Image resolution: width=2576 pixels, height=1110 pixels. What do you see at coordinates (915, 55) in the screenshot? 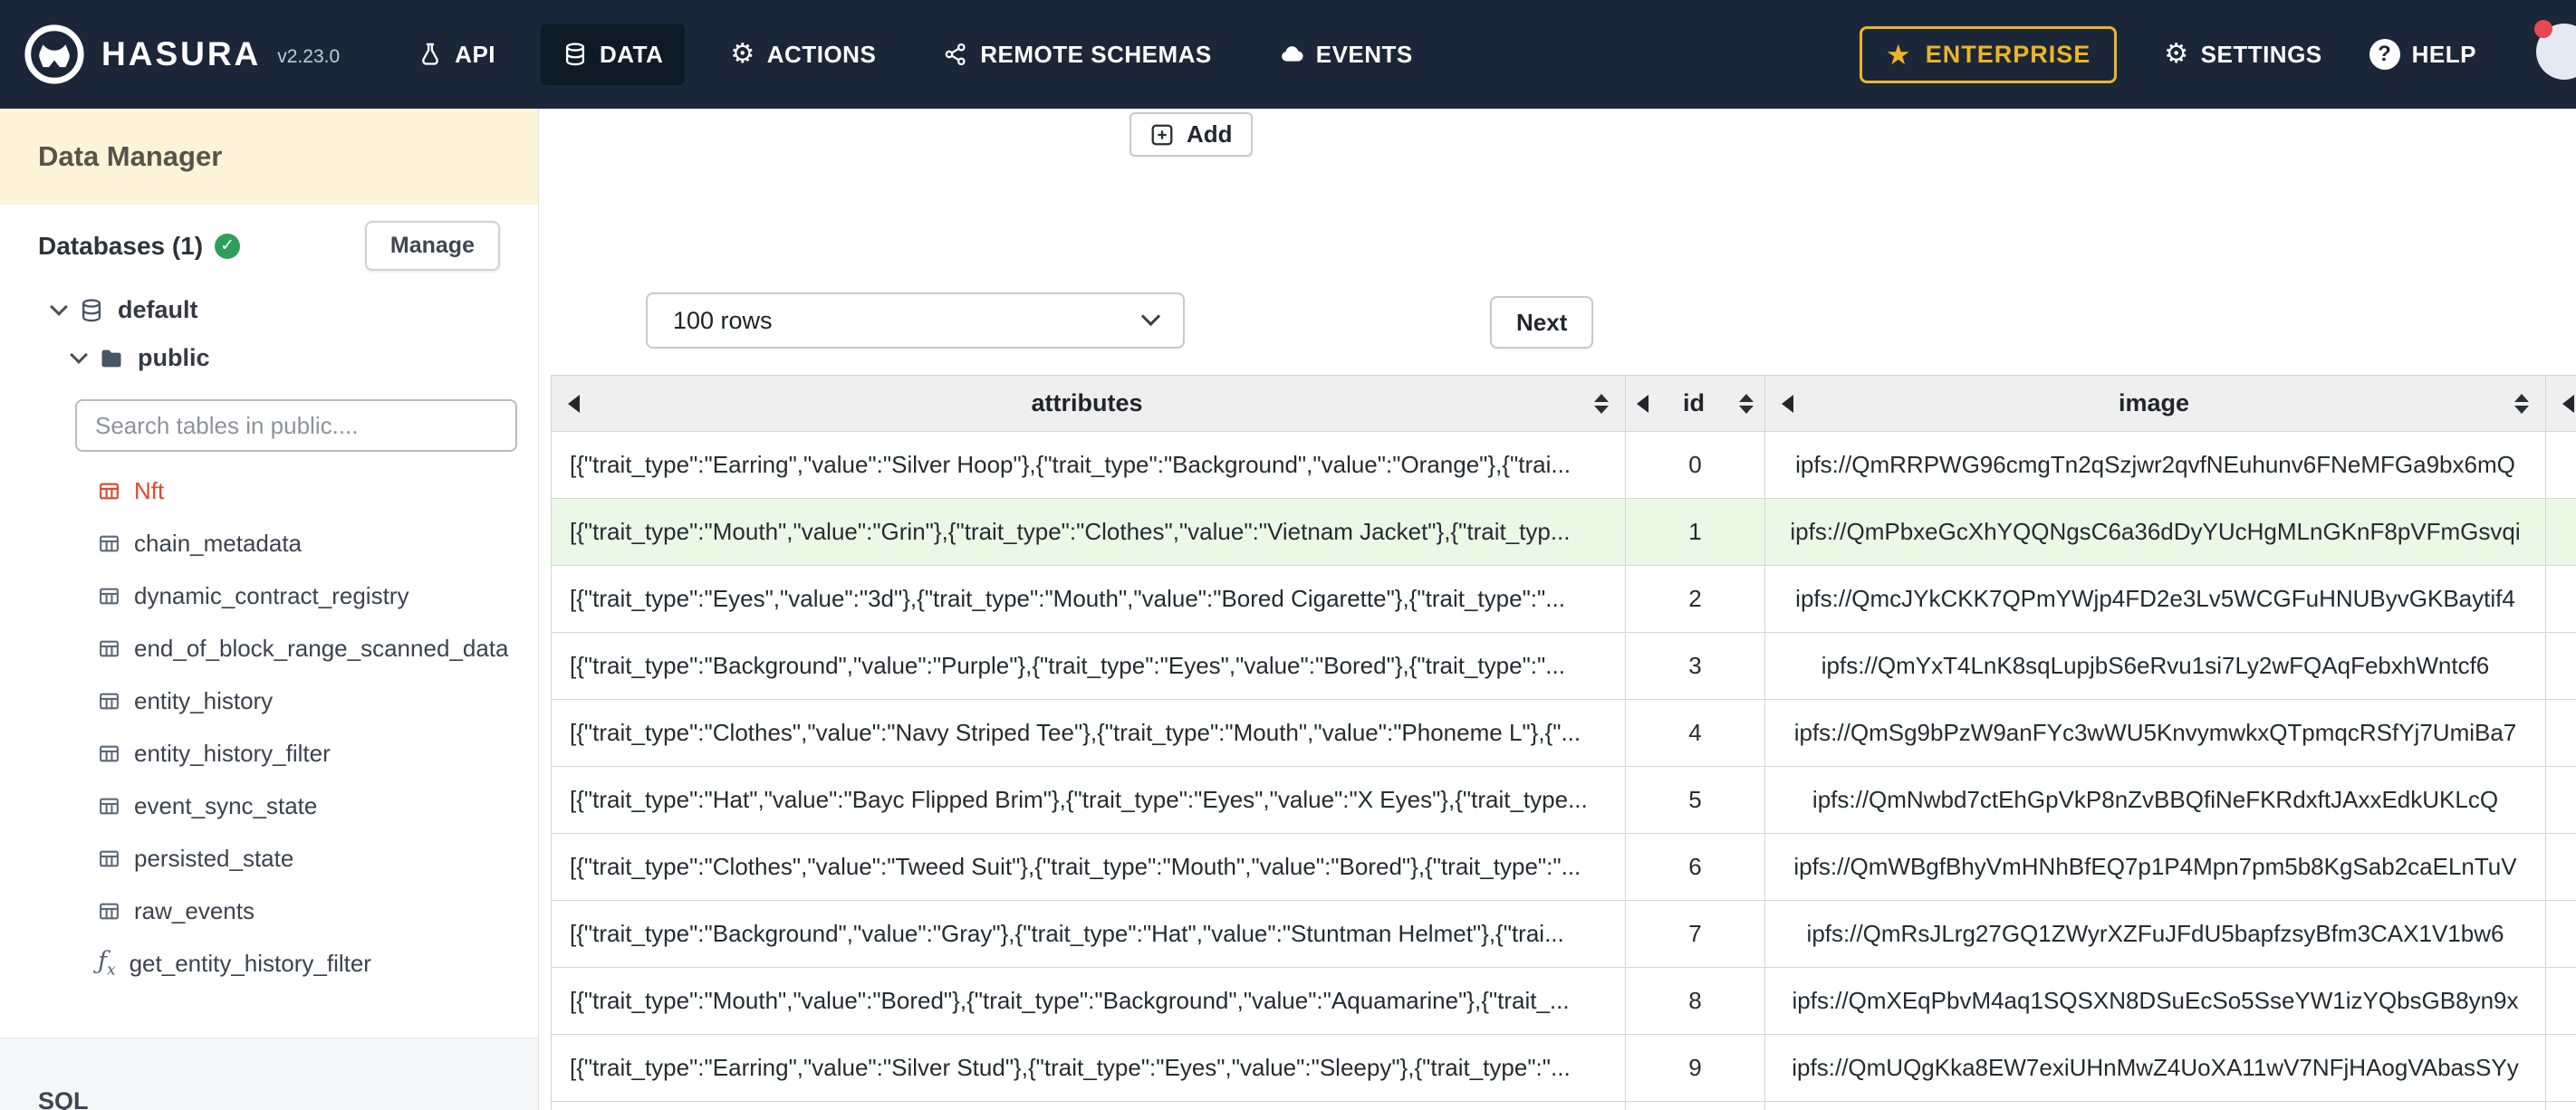
I see `main-nav: API DATA ⚙ ACTIONS REMOTE SCHEMAS EVENTS` at bounding box center [915, 55].